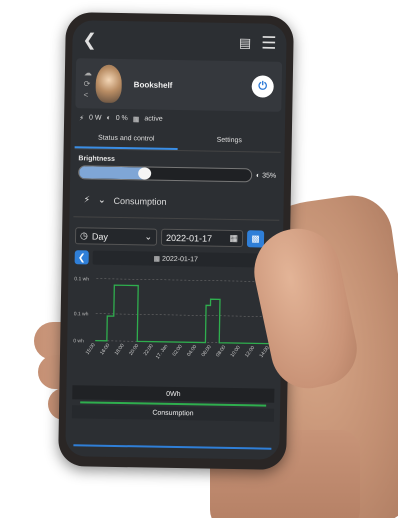 The height and width of the screenshot is (518, 398). Describe the element at coordinates (221, 351) in the screenshot. I see `x-tick-label: 08:00` at that location.